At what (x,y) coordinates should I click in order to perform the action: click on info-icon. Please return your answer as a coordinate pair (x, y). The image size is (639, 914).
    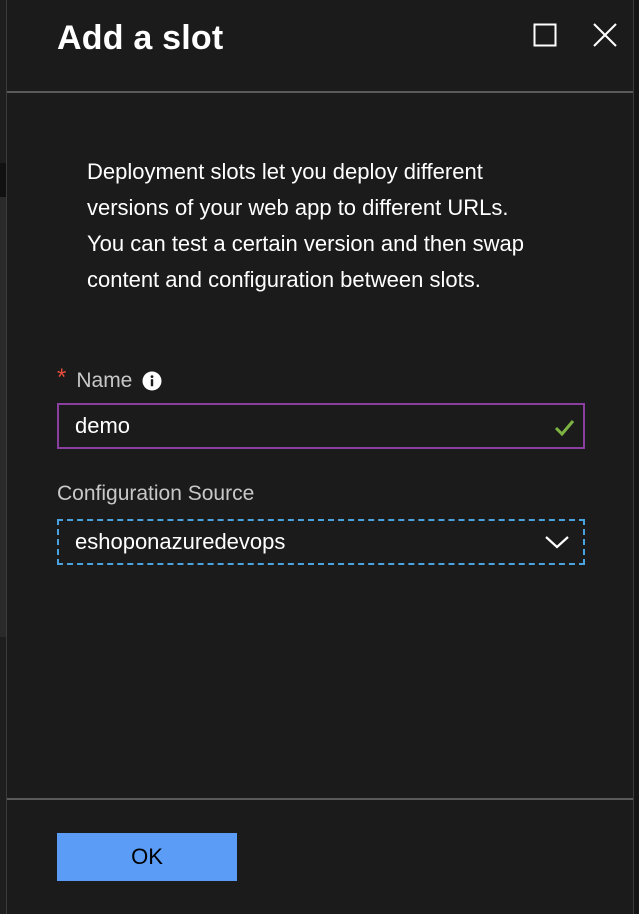
    Looking at the image, I should click on (152, 381).